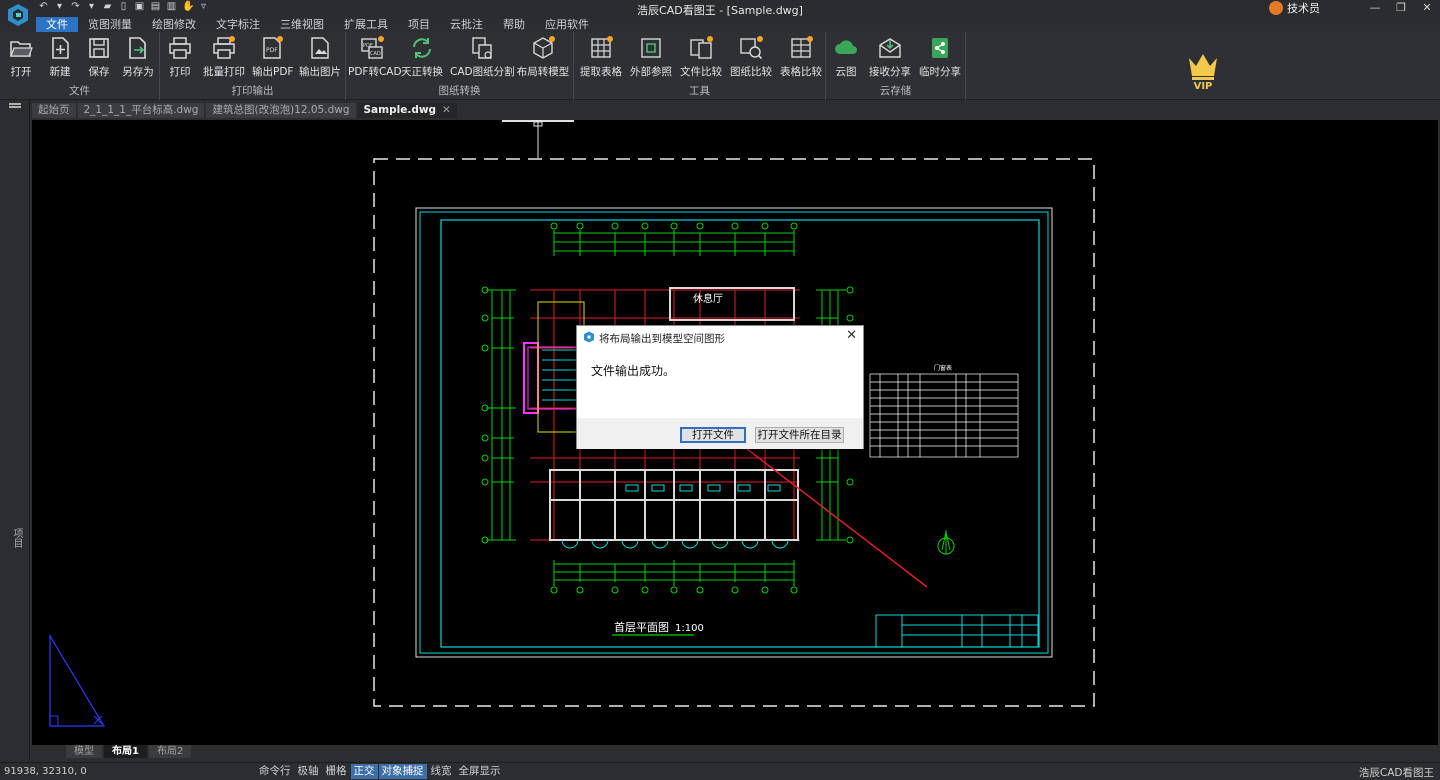  What do you see at coordinates (720, 10) in the screenshot?
I see `window-title: 浩辰CAD看图王 - [Sample.dwg]` at bounding box center [720, 10].